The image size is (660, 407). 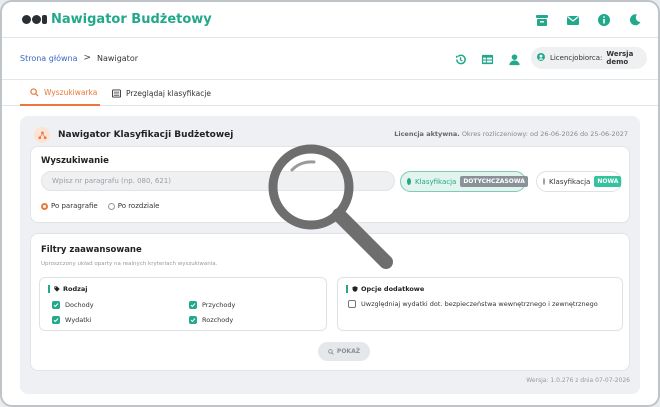 I want to click on radio-by-section: Po rozdziale, so click(x=133, y=206).